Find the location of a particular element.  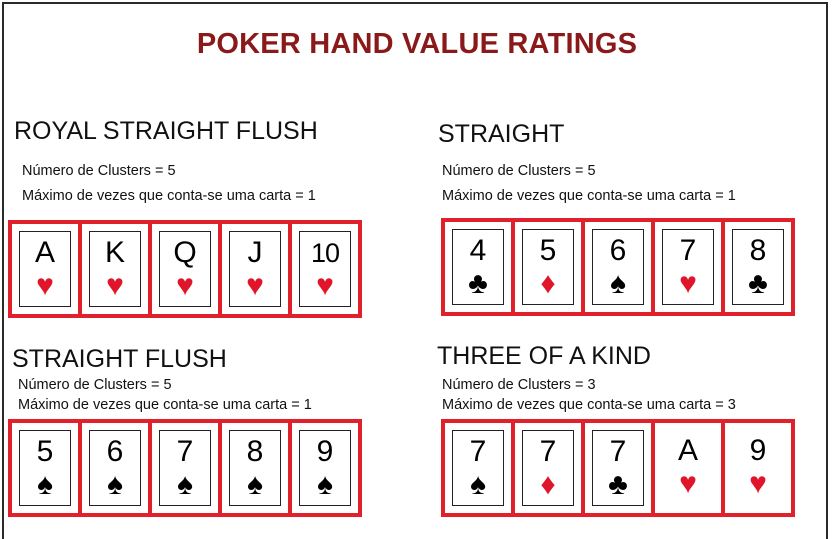

card-slot: J ♥ is located at coordinates (255, 269).